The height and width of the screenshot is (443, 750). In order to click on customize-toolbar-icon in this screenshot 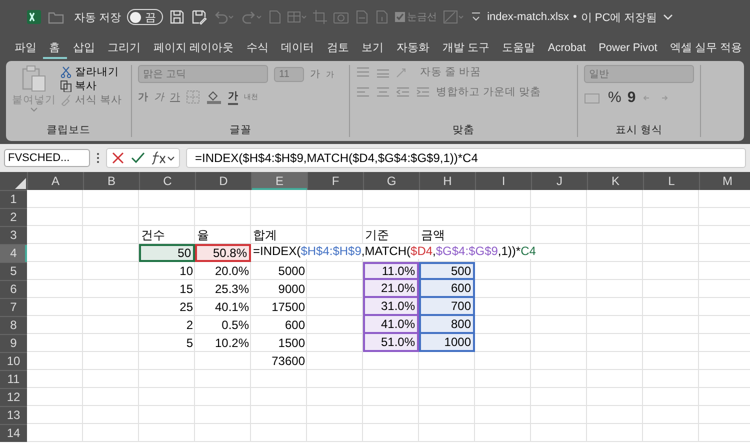, I will do `click(476, 17)`.